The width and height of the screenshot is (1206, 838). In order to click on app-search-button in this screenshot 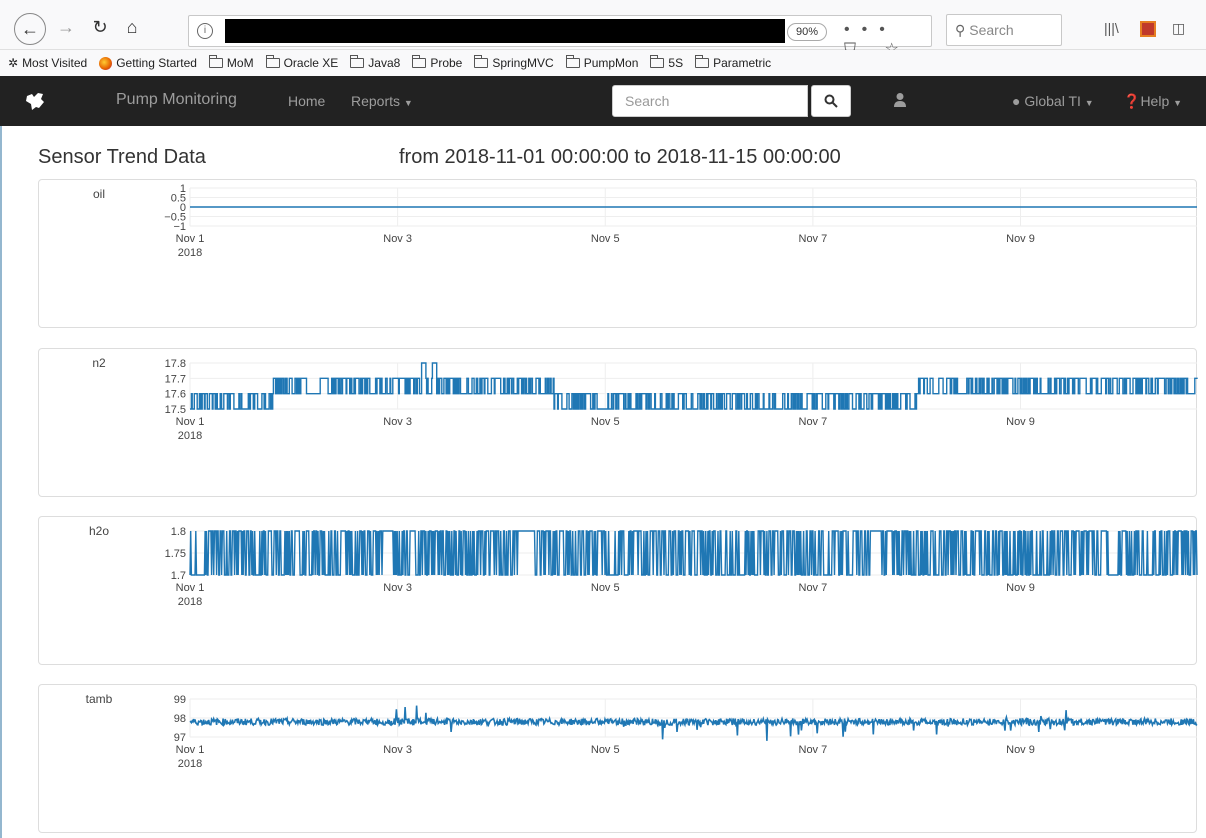, I will do `click(831, 101)`.